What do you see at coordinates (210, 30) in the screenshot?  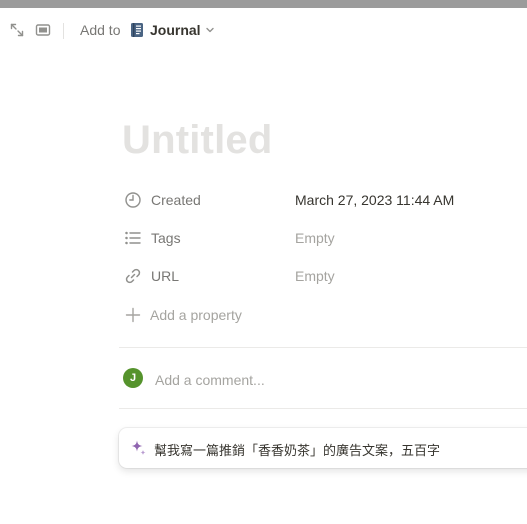 I see `chevron-down-icon` at bounding box center [210, 30].